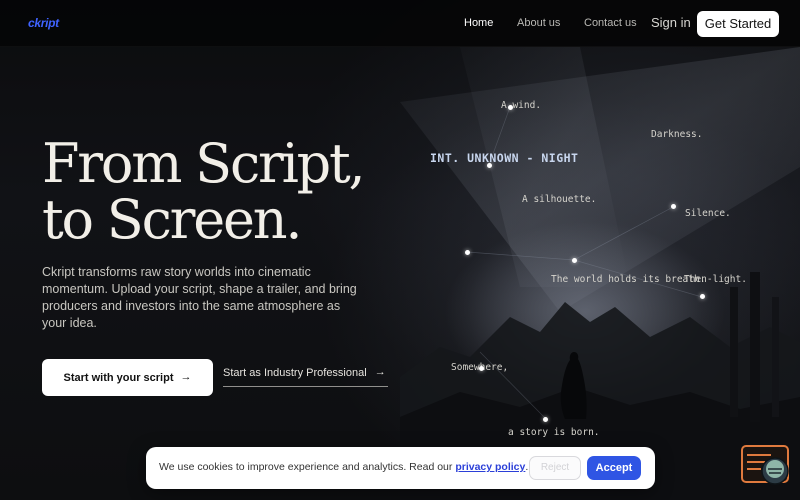  What do you see at coordinates (554, 432) in the screenshot?
I see `scene-word-story: a story is born.` at bounding box center [554, 432].